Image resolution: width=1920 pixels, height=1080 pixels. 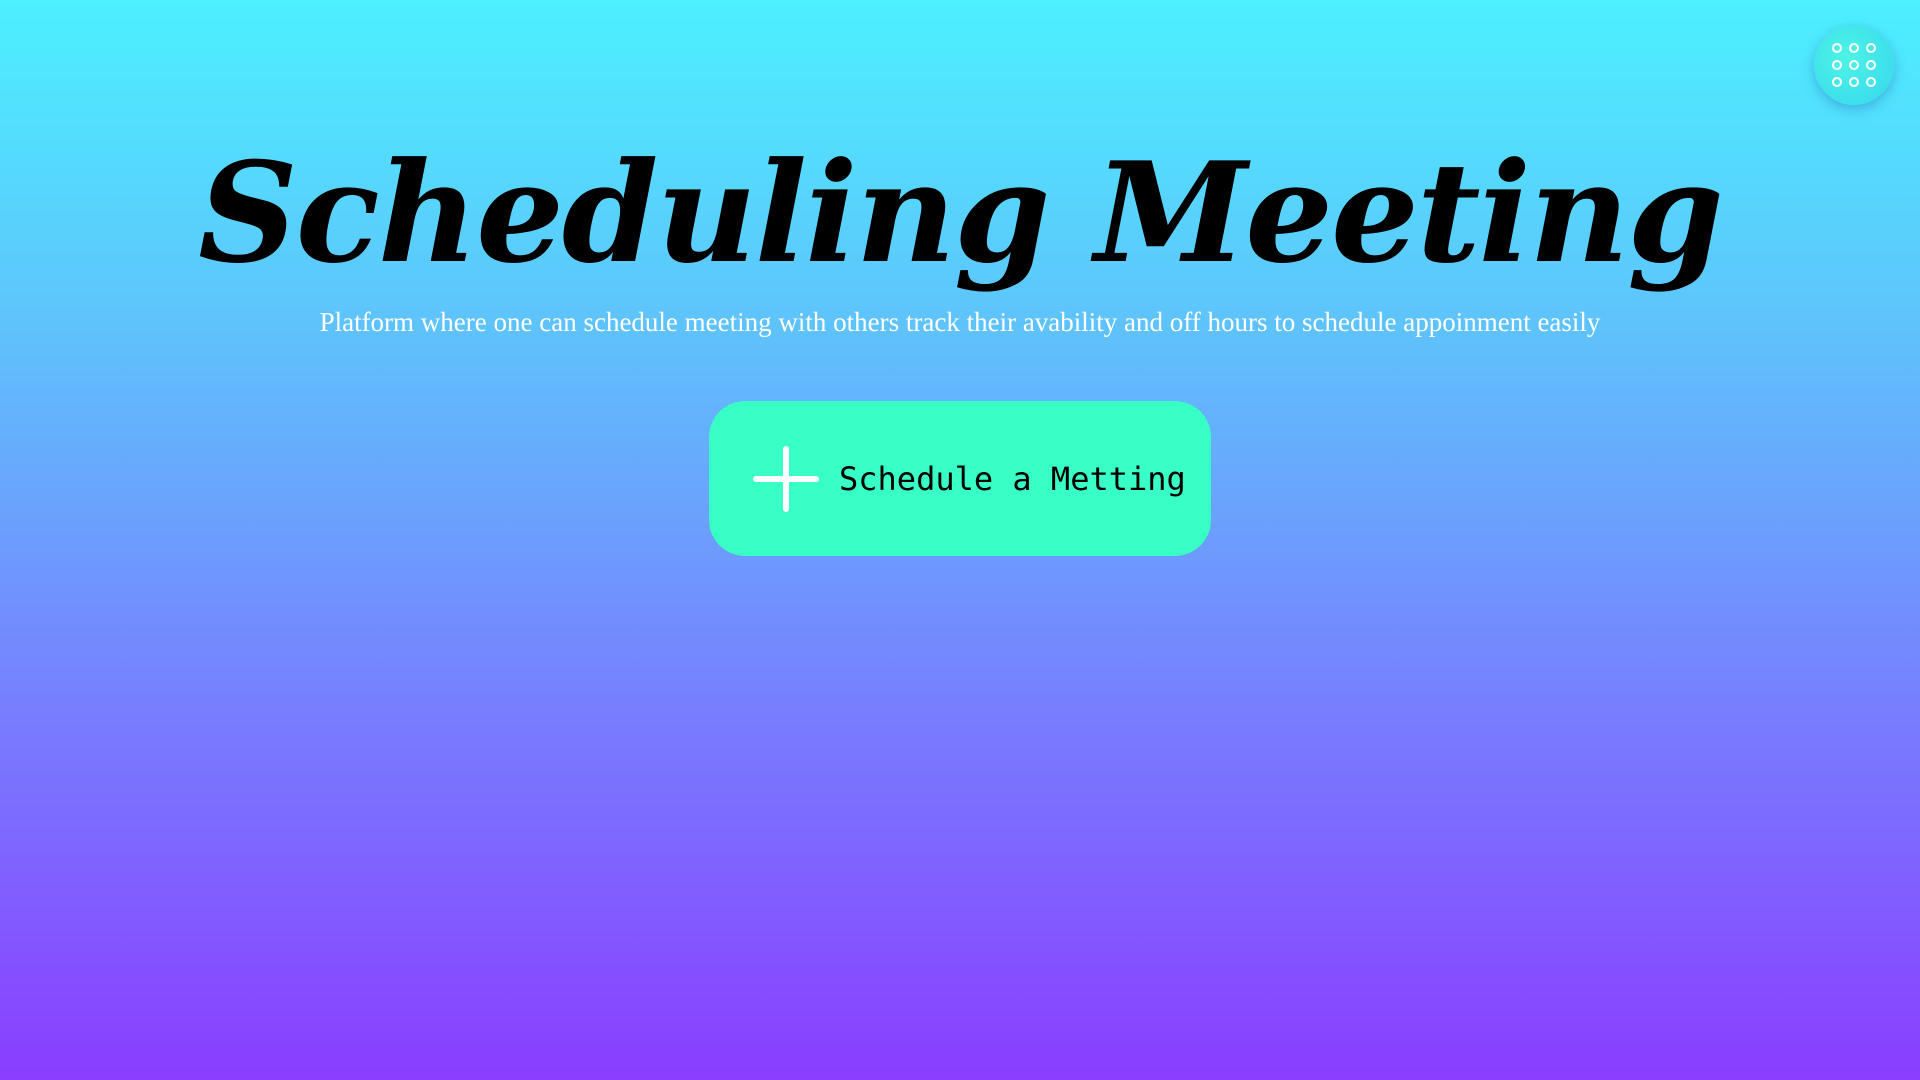 I want to click on grid-menu-button, so click(x=1854, y=65).